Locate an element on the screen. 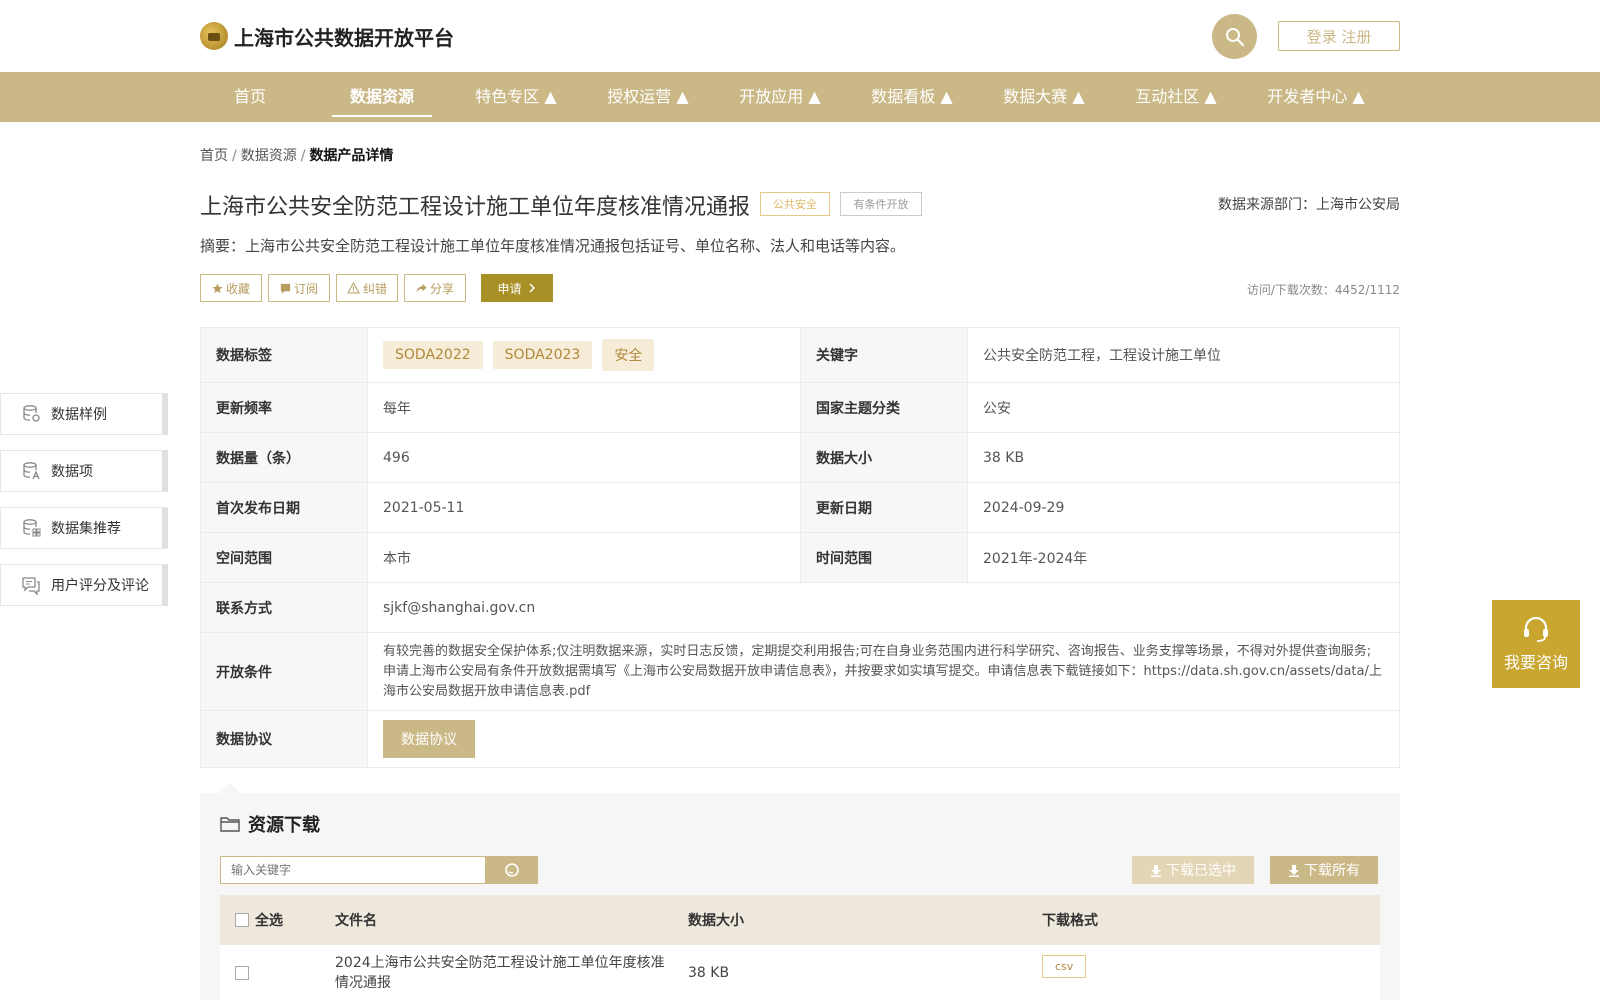 Image resolution: width=1600 pixels, height=1000 pixels. table-row: 数据量（条） 496 数据大小 38 KB is located at coordinates (800, 458).